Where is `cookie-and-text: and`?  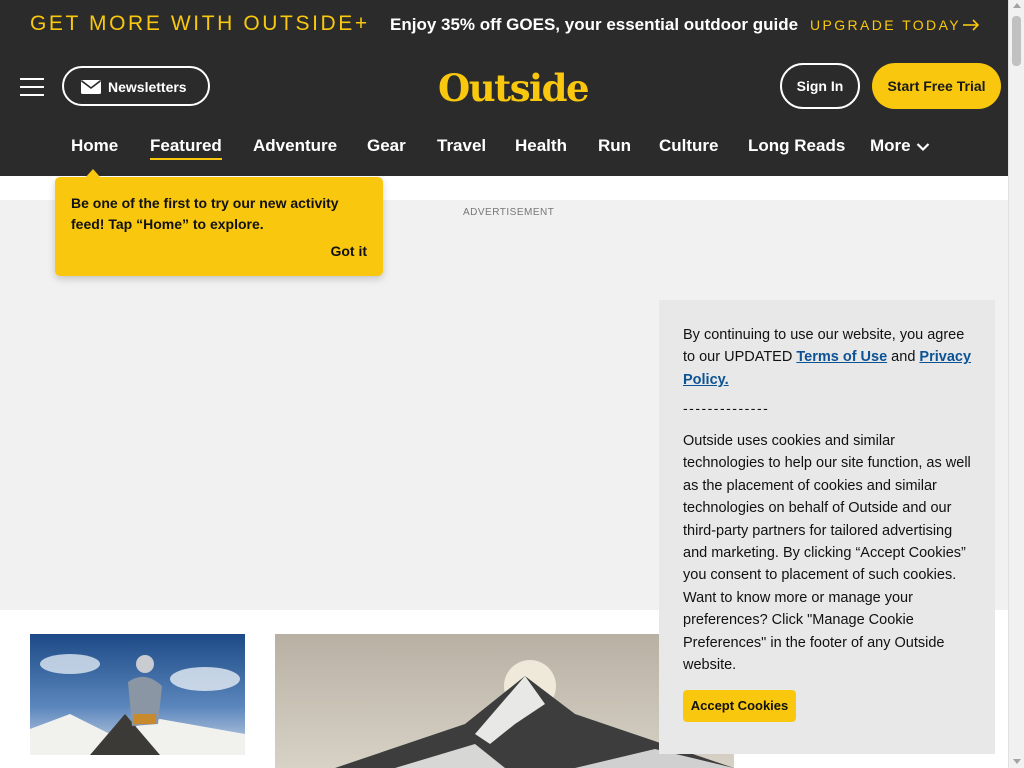 cookie-and-text: and is located at coordinates (903, 357).